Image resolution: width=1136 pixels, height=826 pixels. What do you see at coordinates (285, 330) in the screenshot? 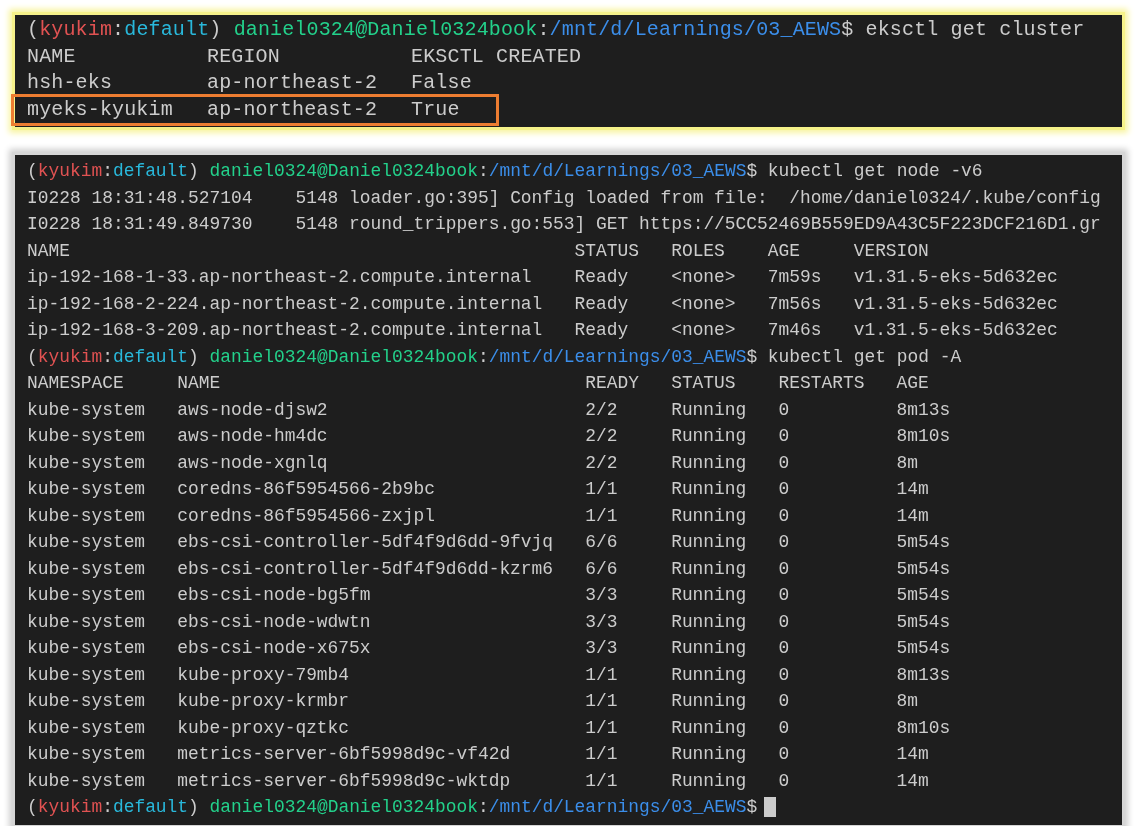
I see `table-cell-text: ip-192-168-3-209.ap-northeast-2.compute.internal` at bounding box center [285, 330].